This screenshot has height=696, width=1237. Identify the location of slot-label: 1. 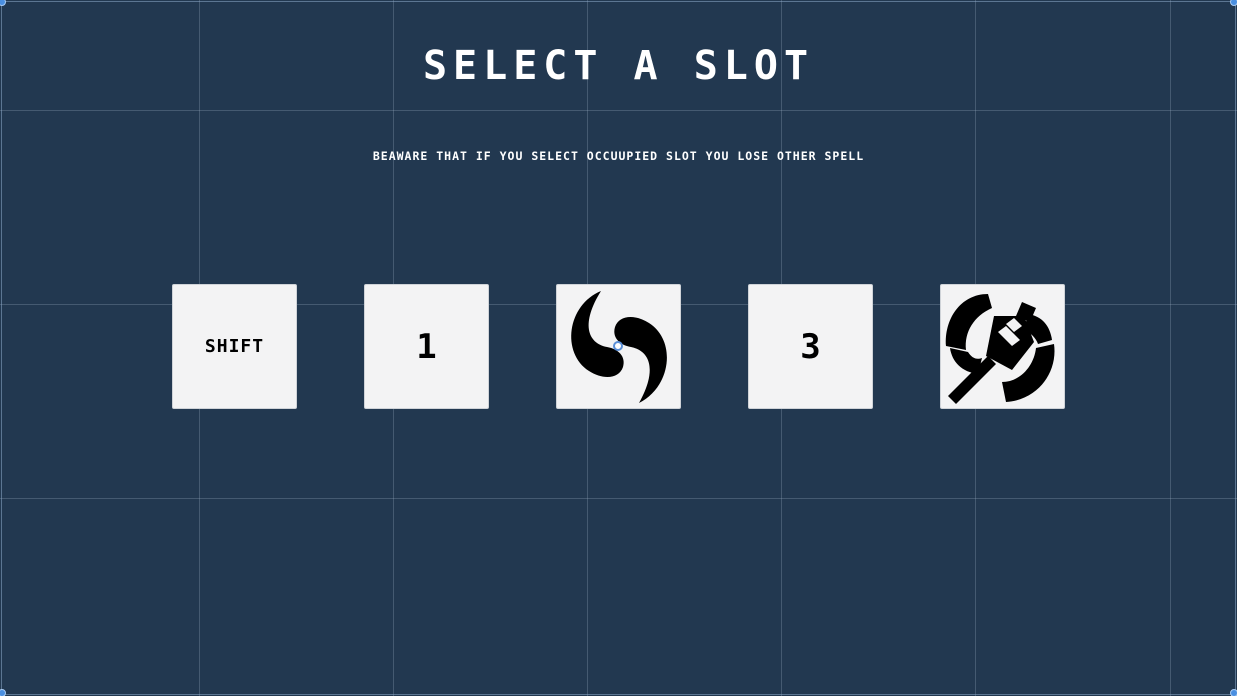
(426, 346).